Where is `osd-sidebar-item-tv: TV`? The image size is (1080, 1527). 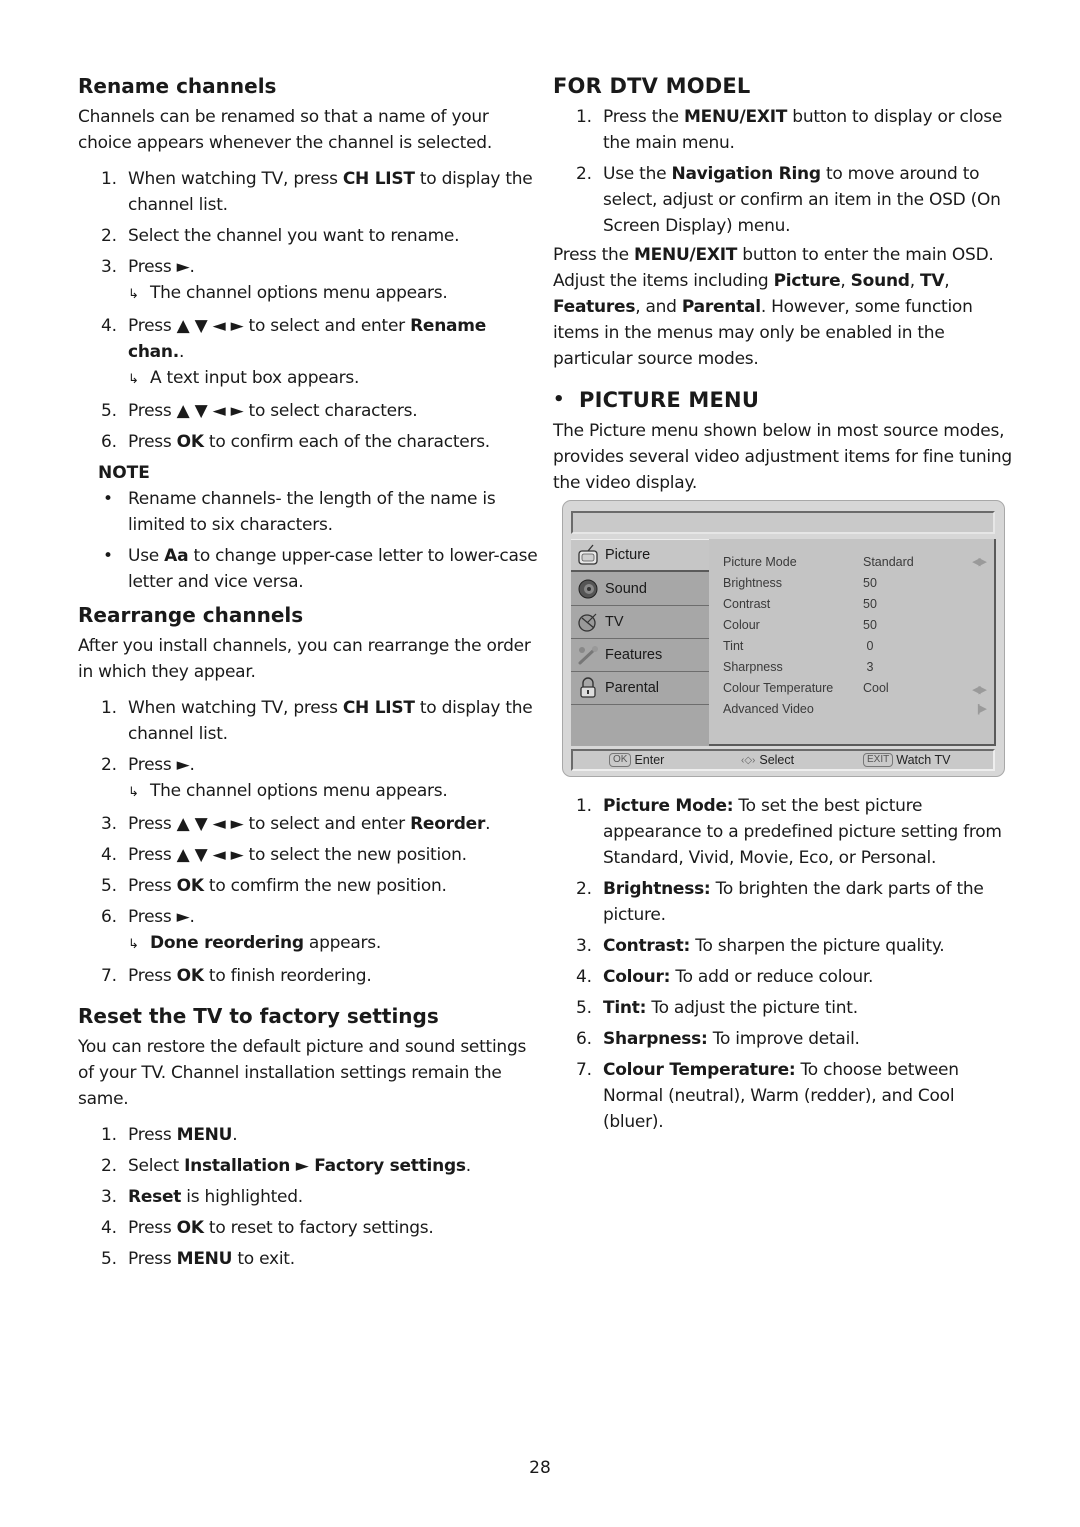
osd-sidebar-item-tv: TV is located at coordinates (640, 622).